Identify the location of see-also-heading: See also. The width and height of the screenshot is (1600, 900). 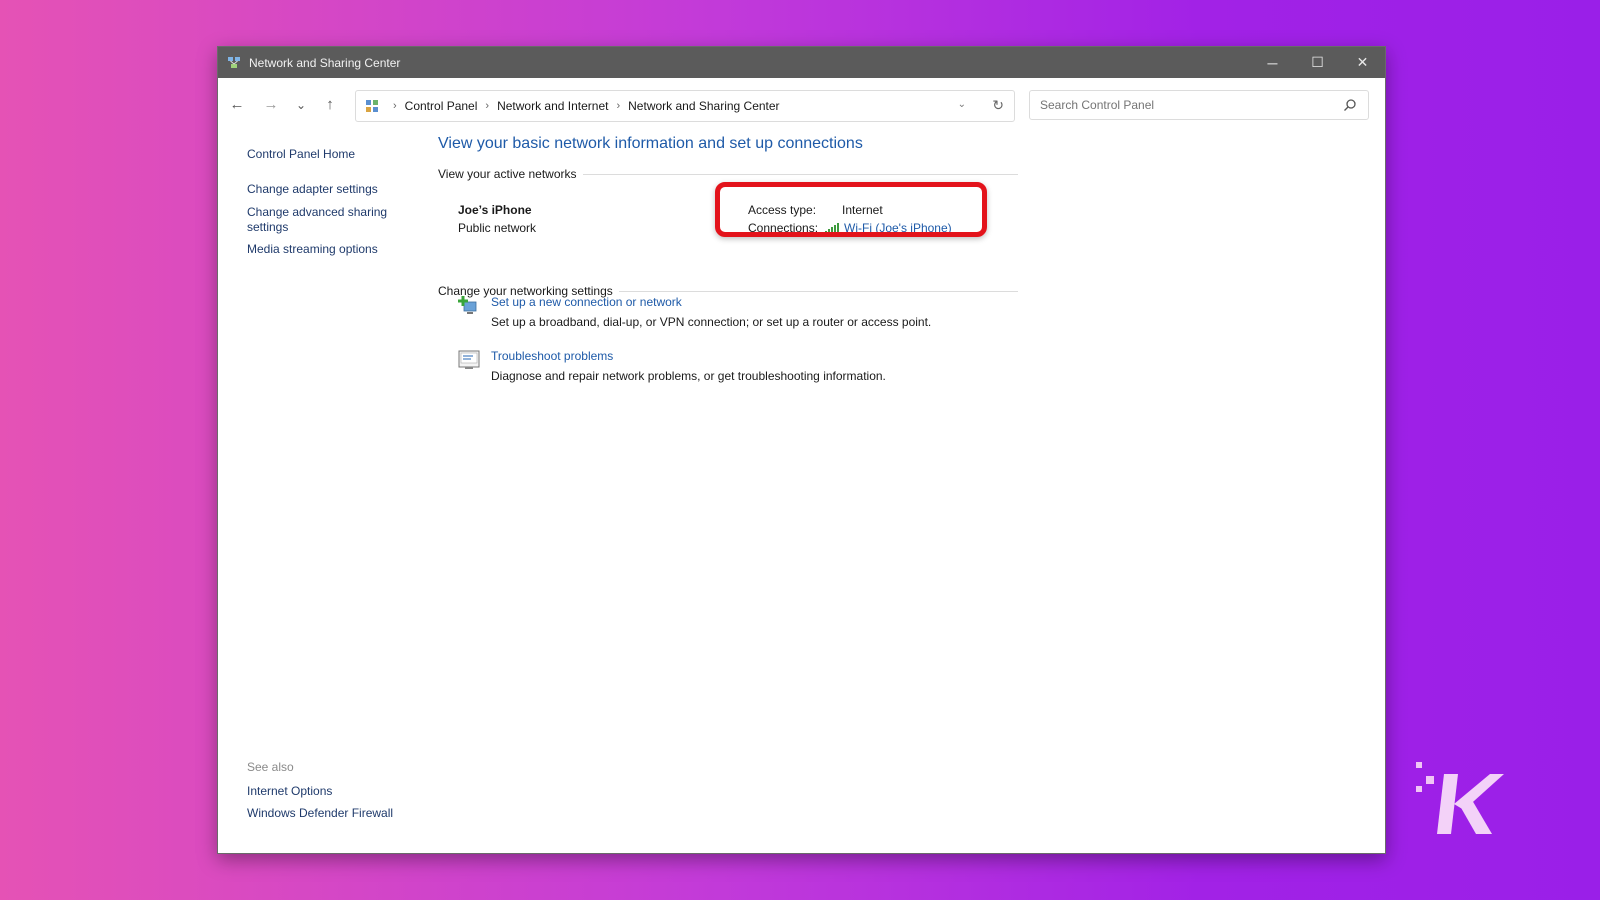
(270, 767).